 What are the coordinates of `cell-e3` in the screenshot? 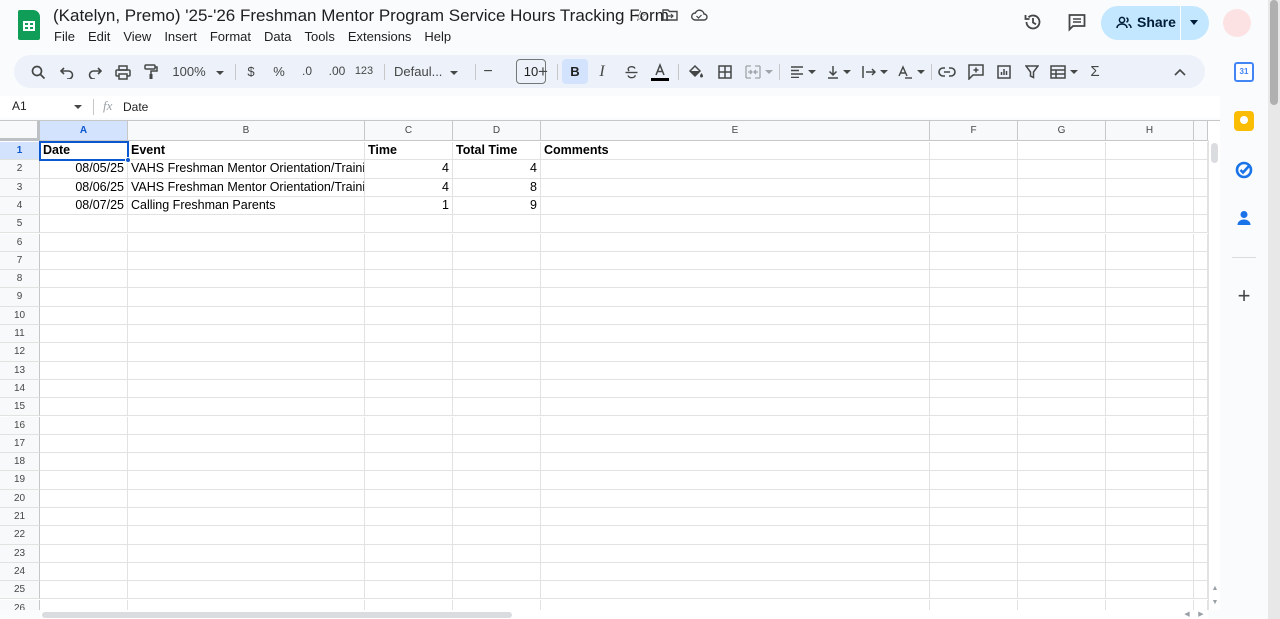 It's located at (735, 187).